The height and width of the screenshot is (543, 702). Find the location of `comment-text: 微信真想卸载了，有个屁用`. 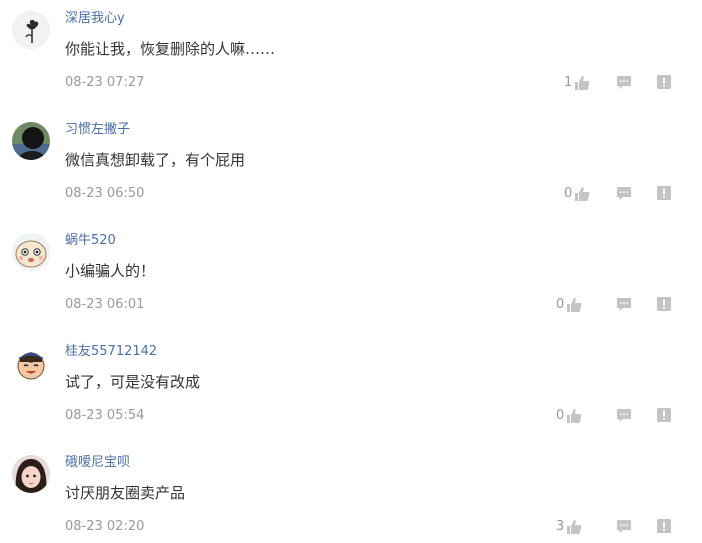

comment-text: 微信真想卸载了，有个屁用 is located at coordinates (155, 160).